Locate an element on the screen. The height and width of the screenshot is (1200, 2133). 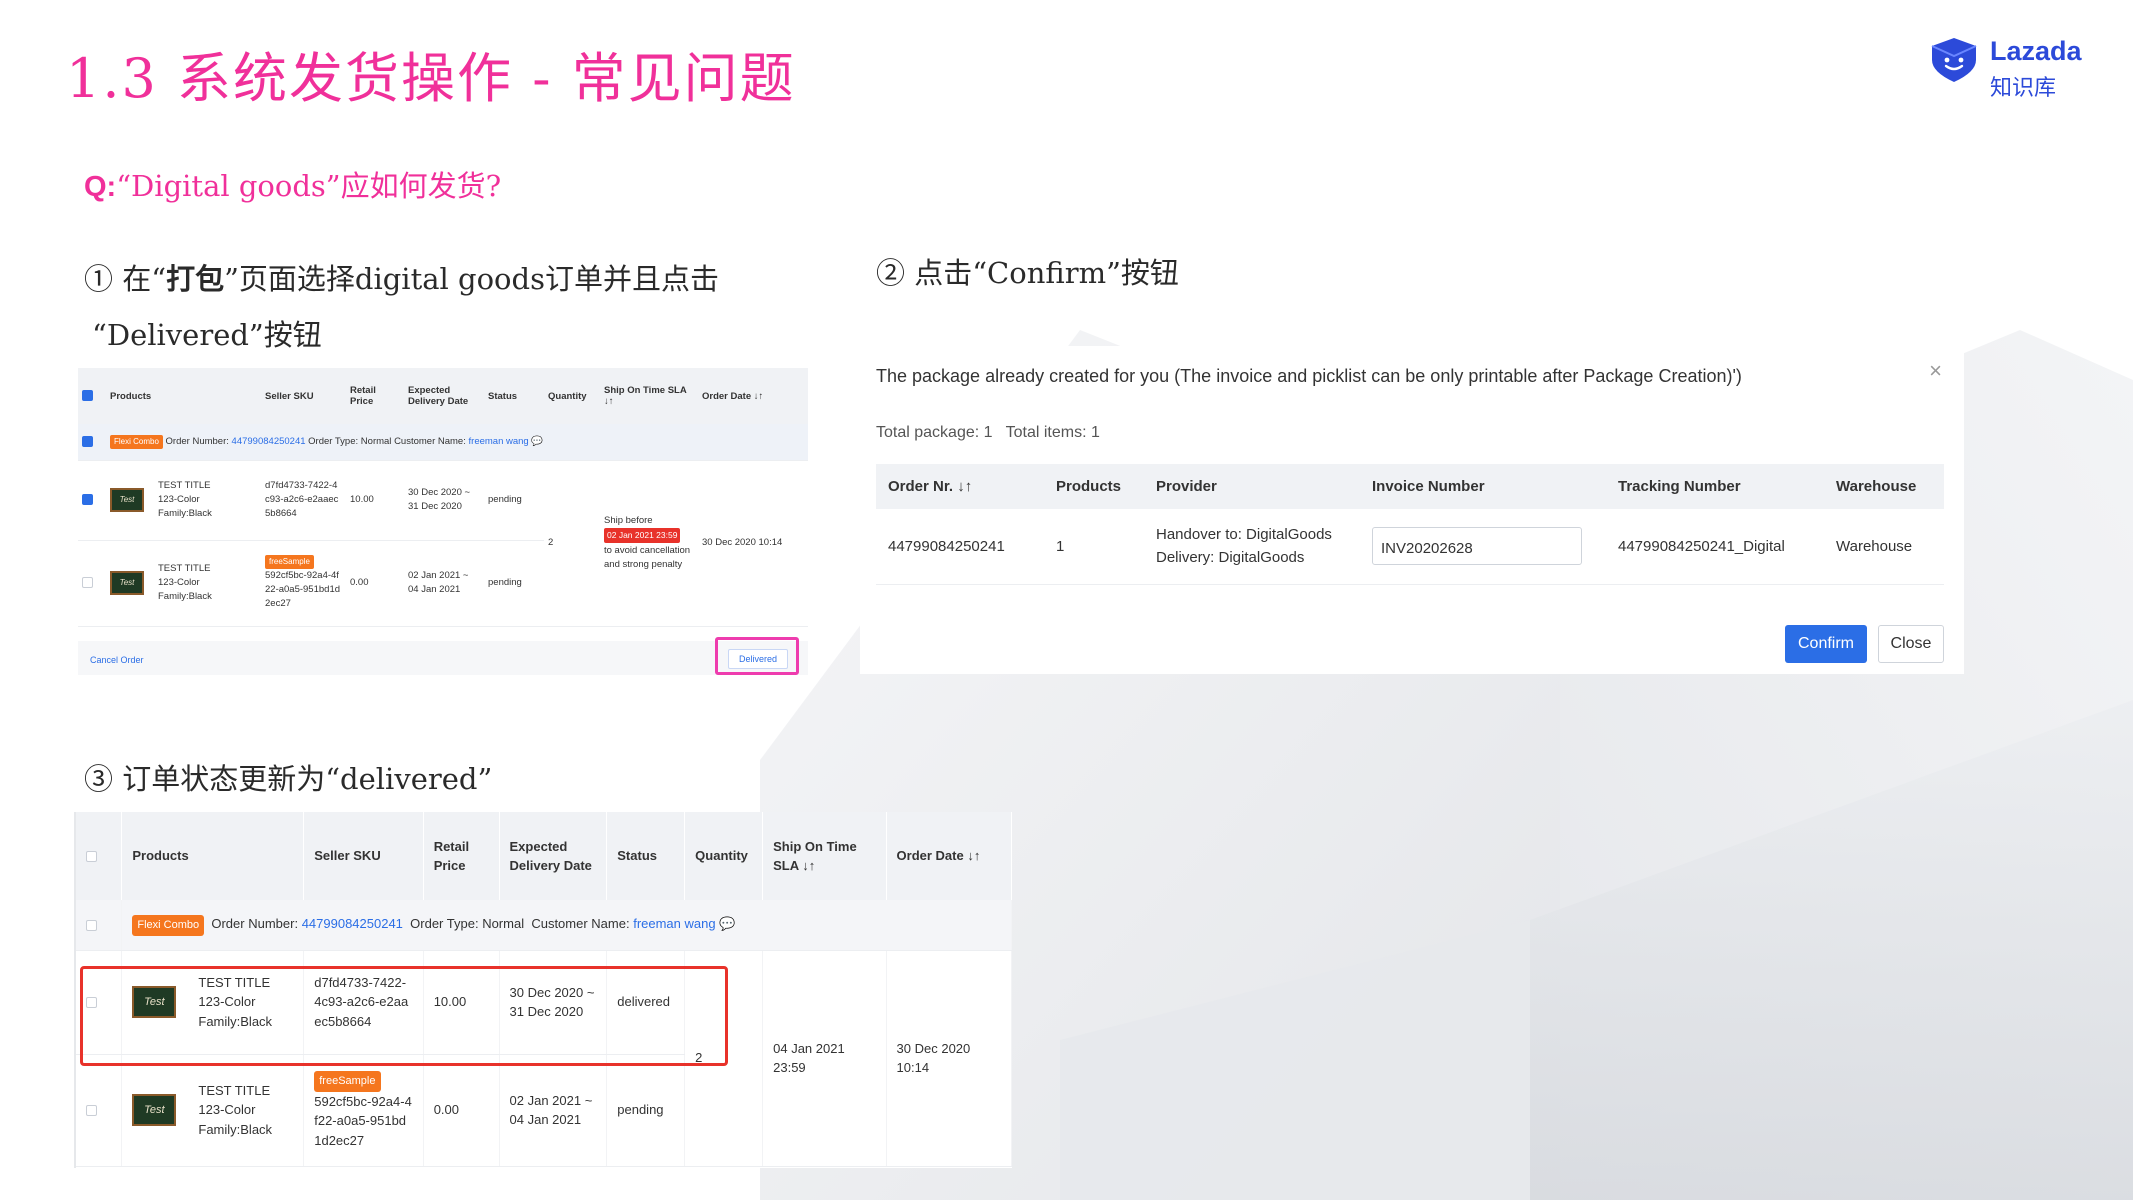
close-icon: × is located at coordinates (1935, 371).